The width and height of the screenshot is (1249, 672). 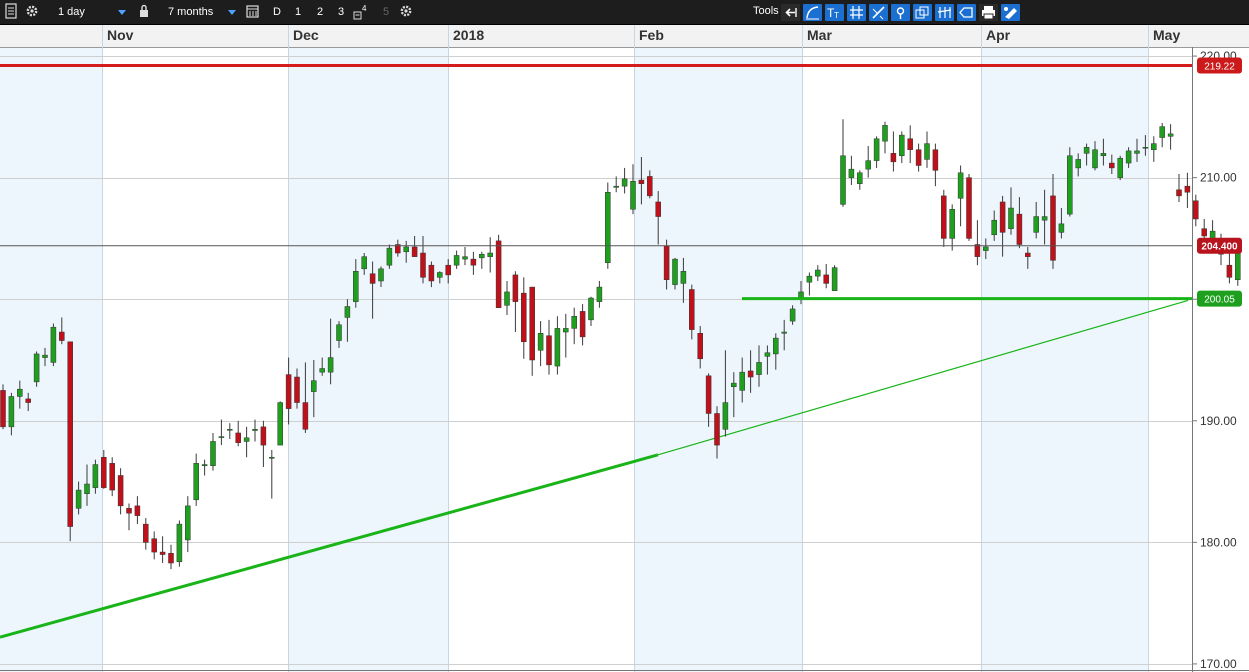 What do you see at coordinates (32, 12) in the screenshot?
I see `settings-gear-icon` at bounding box center [32, 12].